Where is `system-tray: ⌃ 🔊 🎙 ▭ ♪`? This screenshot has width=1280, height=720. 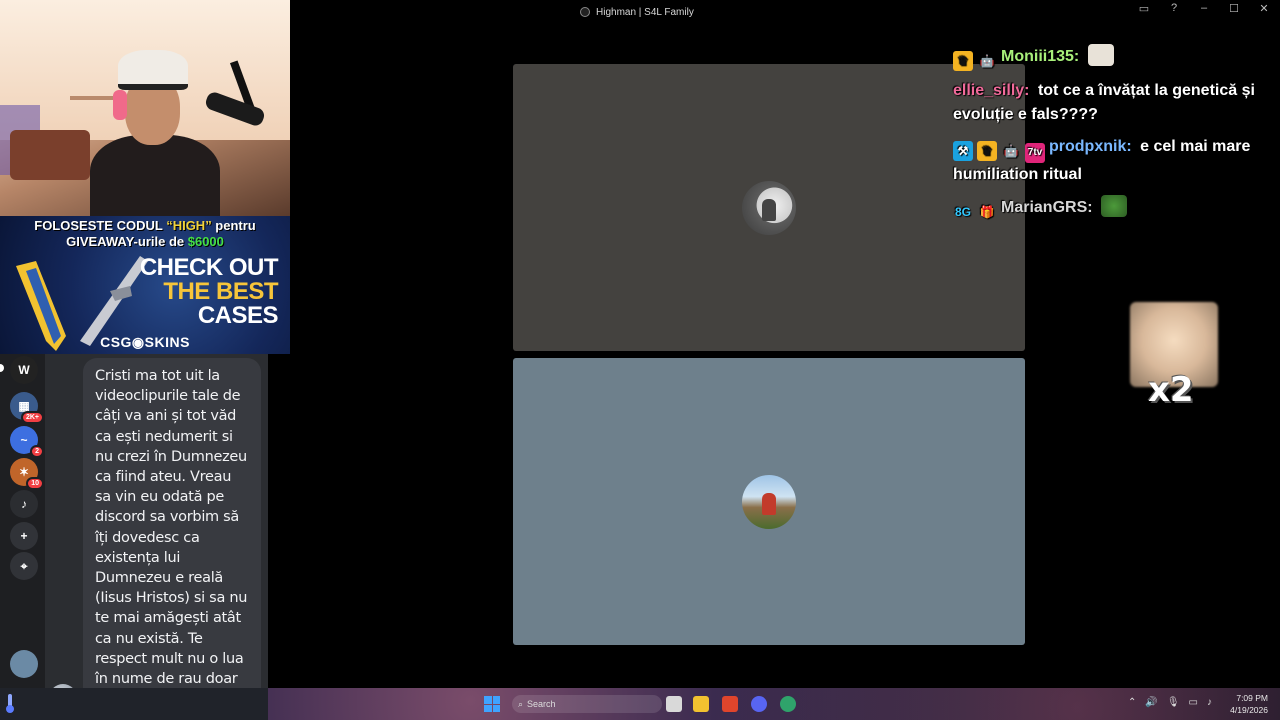 system-tray: ⌃ 🔊 🎙 ▭ ♪ is located at coordinates (1170, 702).